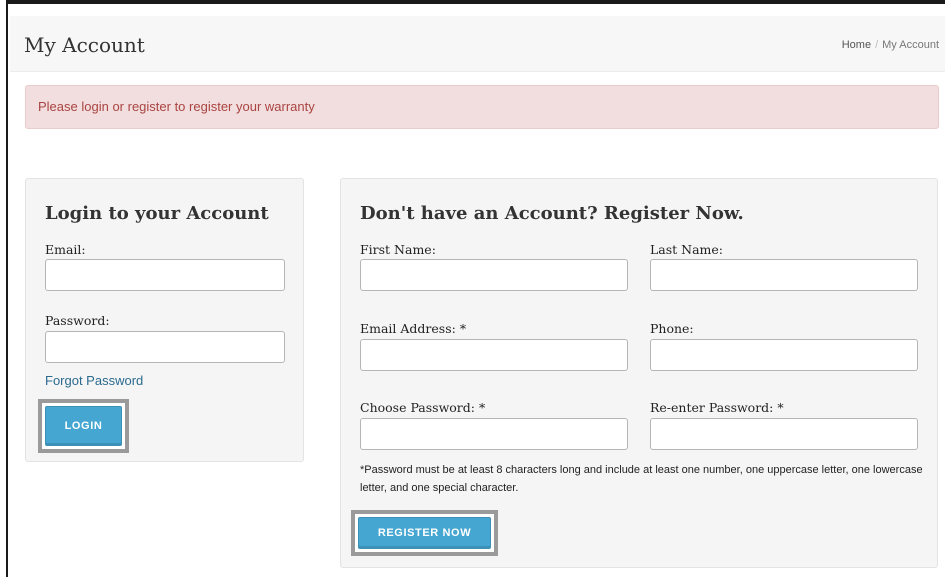 This screenshot has width=945, height=577. What do you see at coordinates (687, 249) in the screenshot?
I see `last-name-label: Last Name:` at bounding box center [687, 249].